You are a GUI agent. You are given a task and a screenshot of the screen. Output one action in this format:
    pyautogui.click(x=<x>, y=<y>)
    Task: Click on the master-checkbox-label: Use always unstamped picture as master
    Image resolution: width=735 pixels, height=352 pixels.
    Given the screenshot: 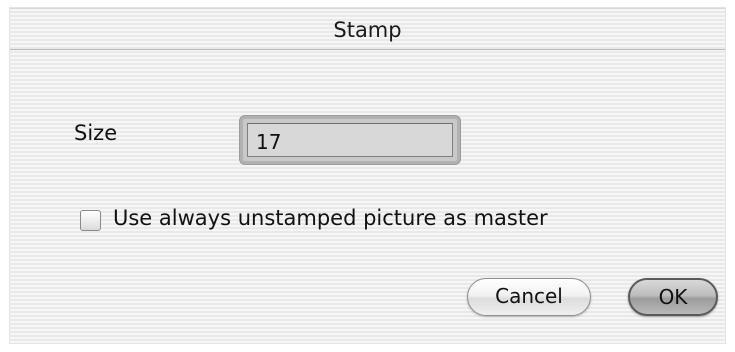 What is the action you would take?
    pyautogui.click(x=330, y=218)
    